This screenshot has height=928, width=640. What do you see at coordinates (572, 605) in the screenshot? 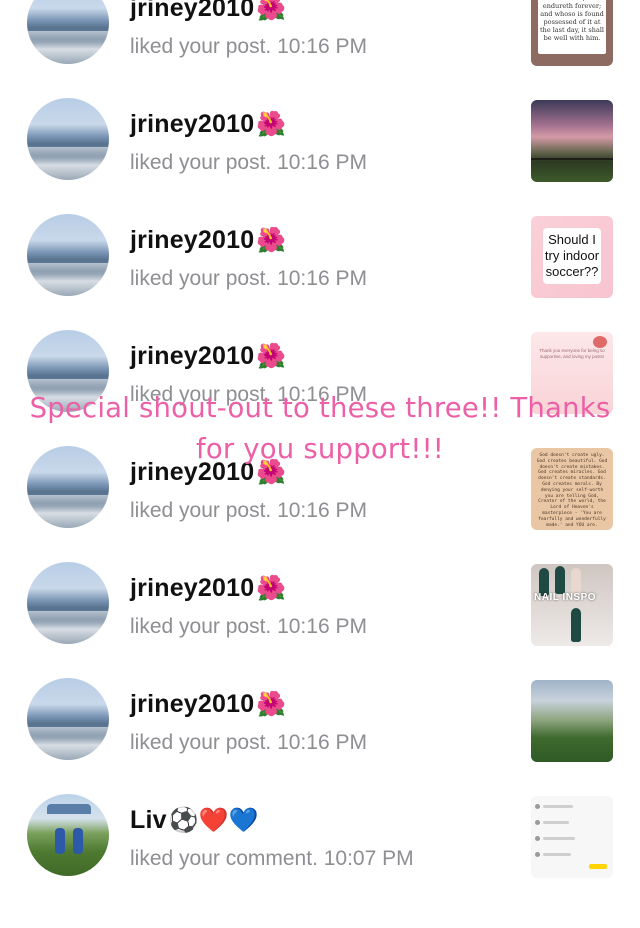
I see `post-thumbnail: NAIL INSPO` at bounding box center [572, 605].